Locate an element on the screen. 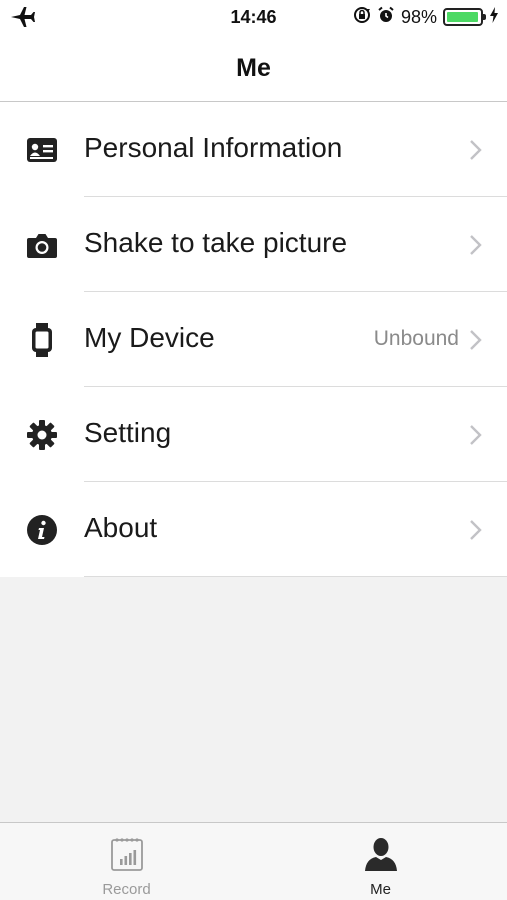 This screenshot has width=507, height=900. tab-label: Me is located at coordinates (380, 889).